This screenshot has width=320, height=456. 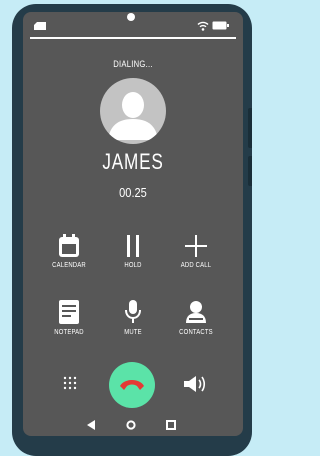 What do you see at coordinates (133, 116) in the screenshot?
I see `user-avatar-icon` at bounding box center [133, 116].